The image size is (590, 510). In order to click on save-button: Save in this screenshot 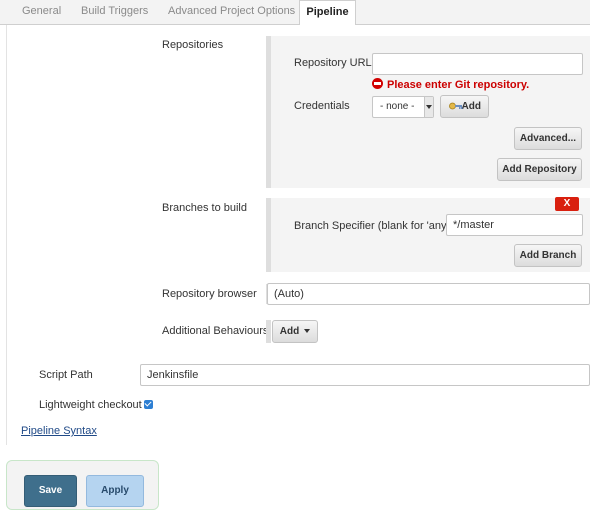, I will do `click(50, 491)`.